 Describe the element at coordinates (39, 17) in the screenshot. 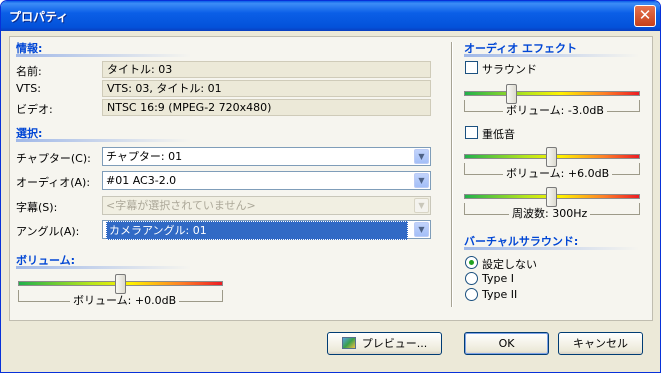

I see `window-title: プロパティ` at that location.